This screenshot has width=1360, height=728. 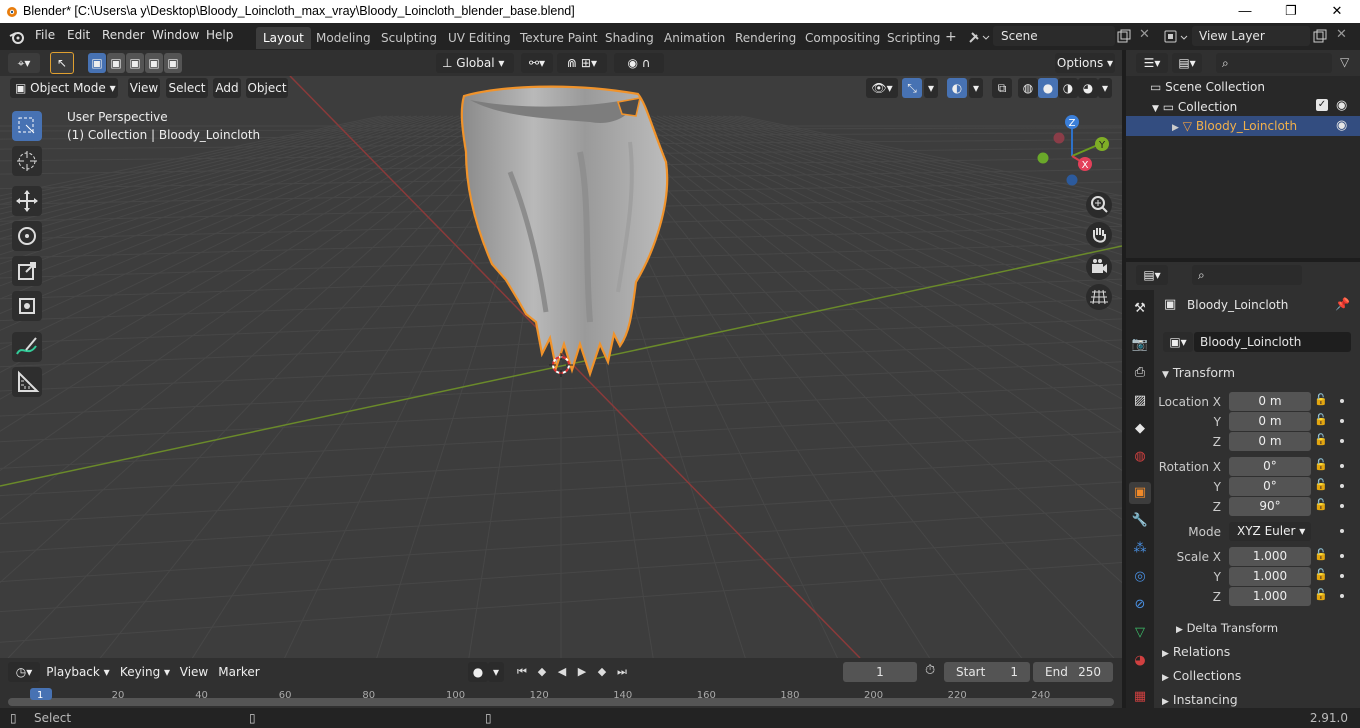 I want to click on tab-modeling: Modeling, so click(x=343, y=38).